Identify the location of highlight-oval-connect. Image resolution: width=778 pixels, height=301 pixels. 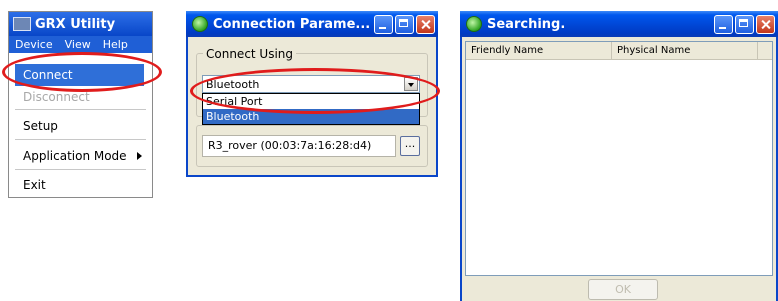
(82, 72).